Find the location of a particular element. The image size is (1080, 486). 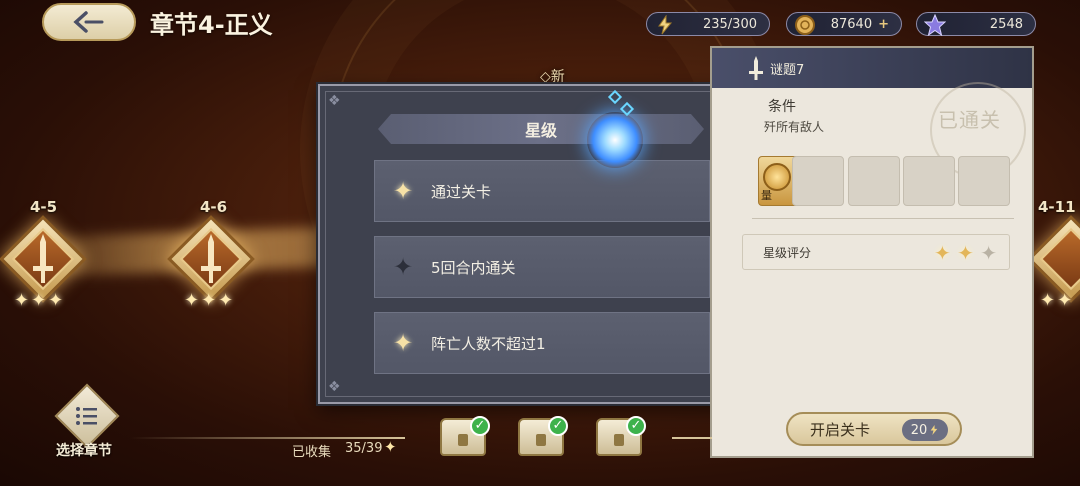

list-icon is located at coordinates (86, 416).